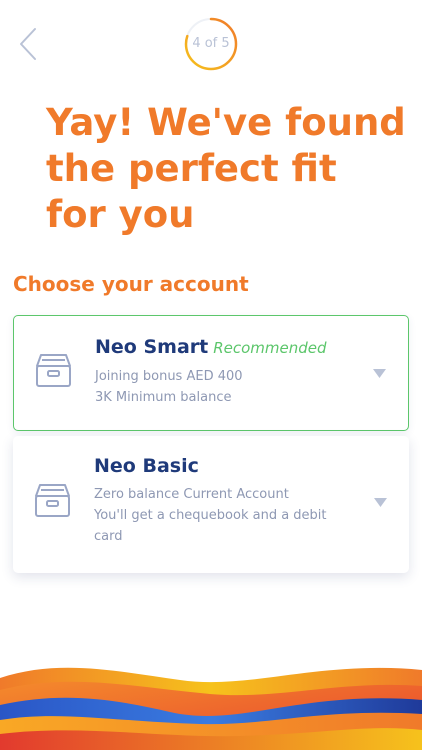 This screenshot has height=750, width=422. I want to click on chevron-left-icon, so click(28, 44).